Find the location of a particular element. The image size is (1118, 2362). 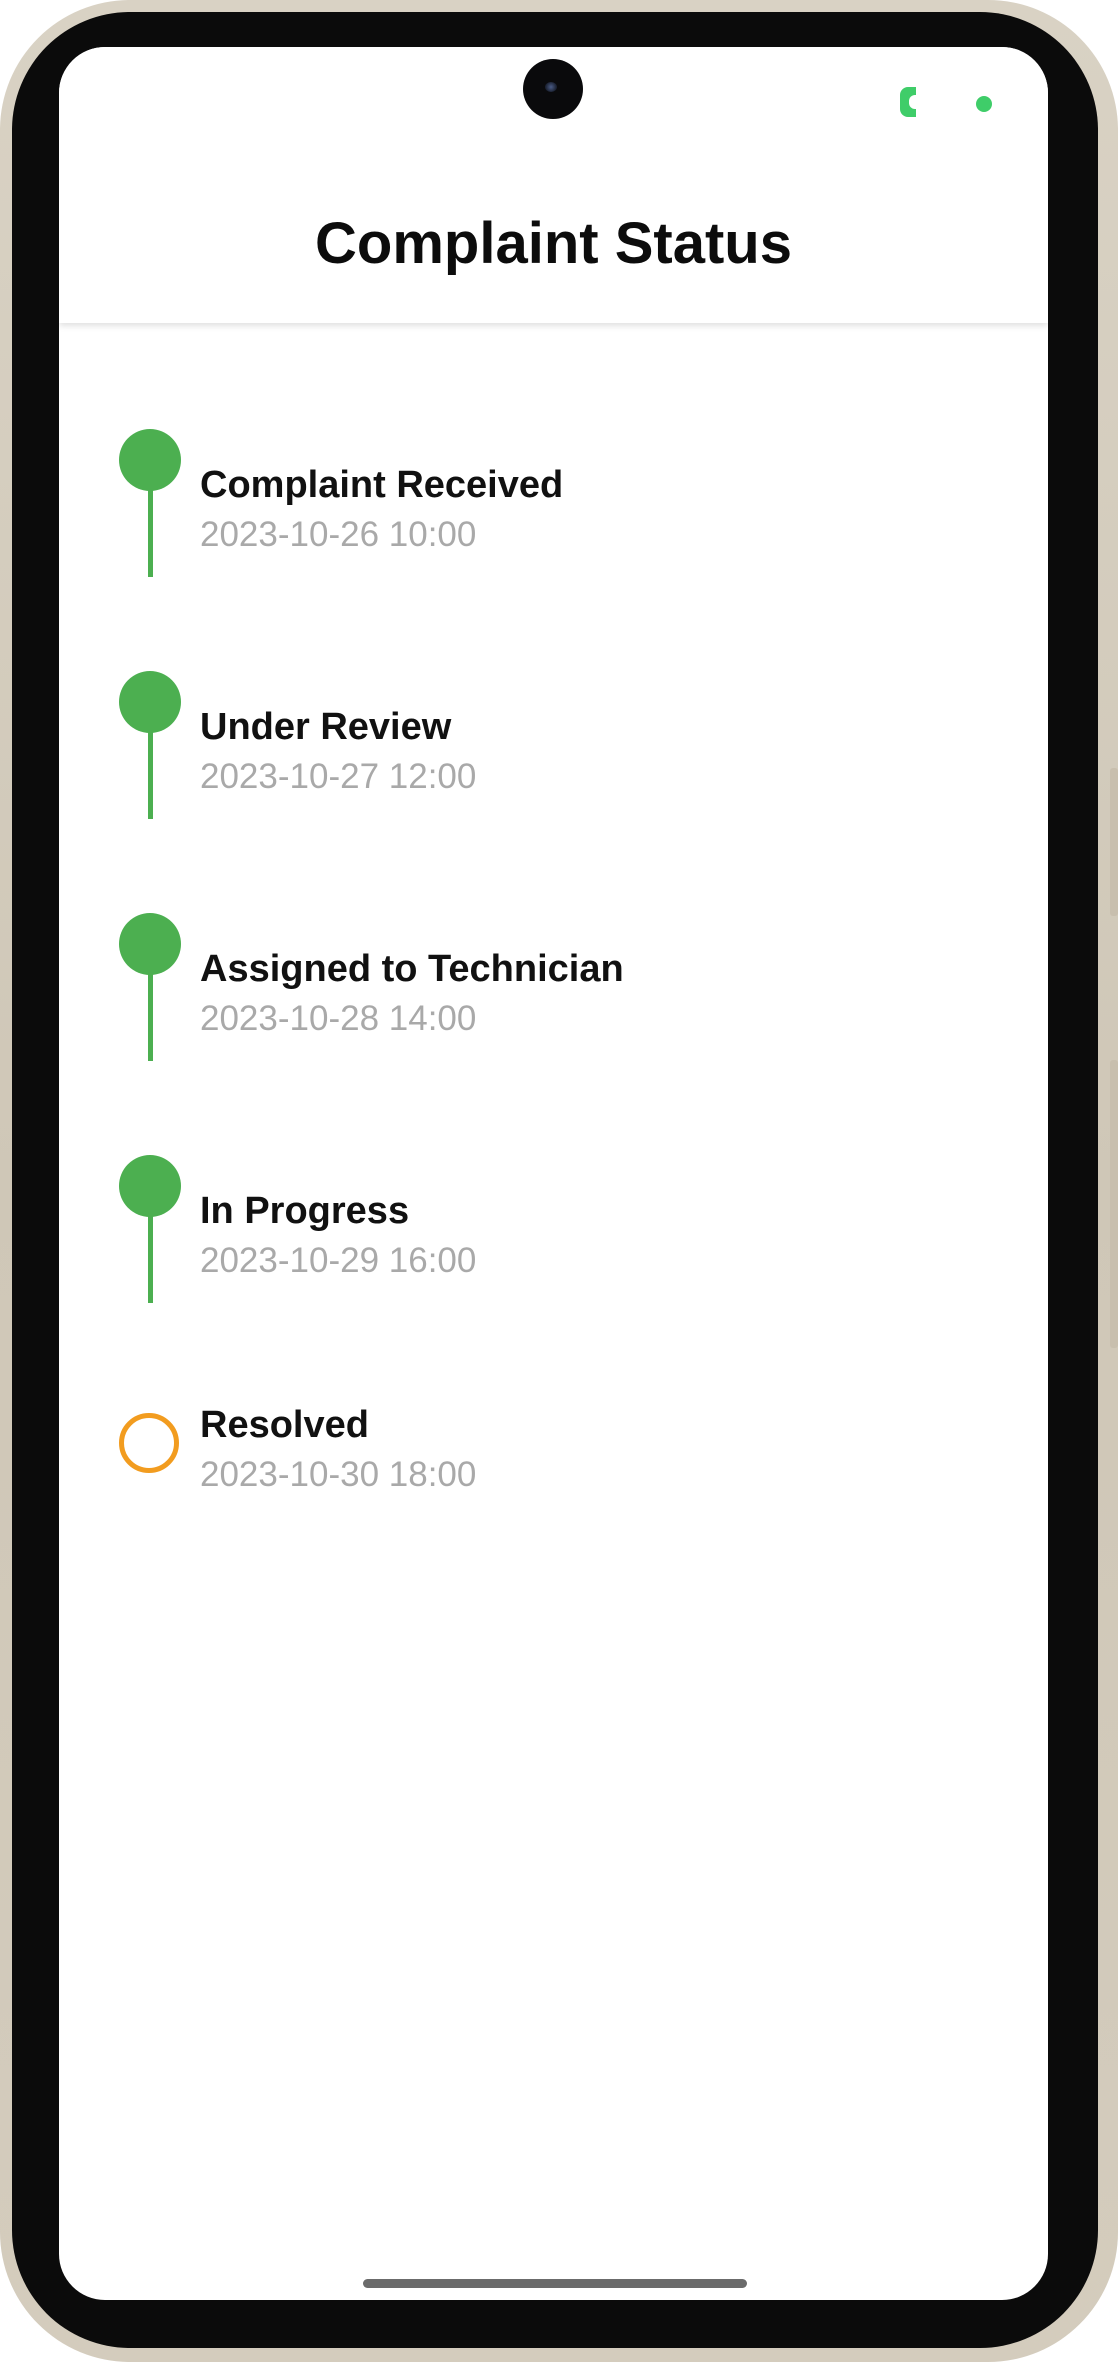

step-label: Assigned to Technician is located at coordinates (412, 969).